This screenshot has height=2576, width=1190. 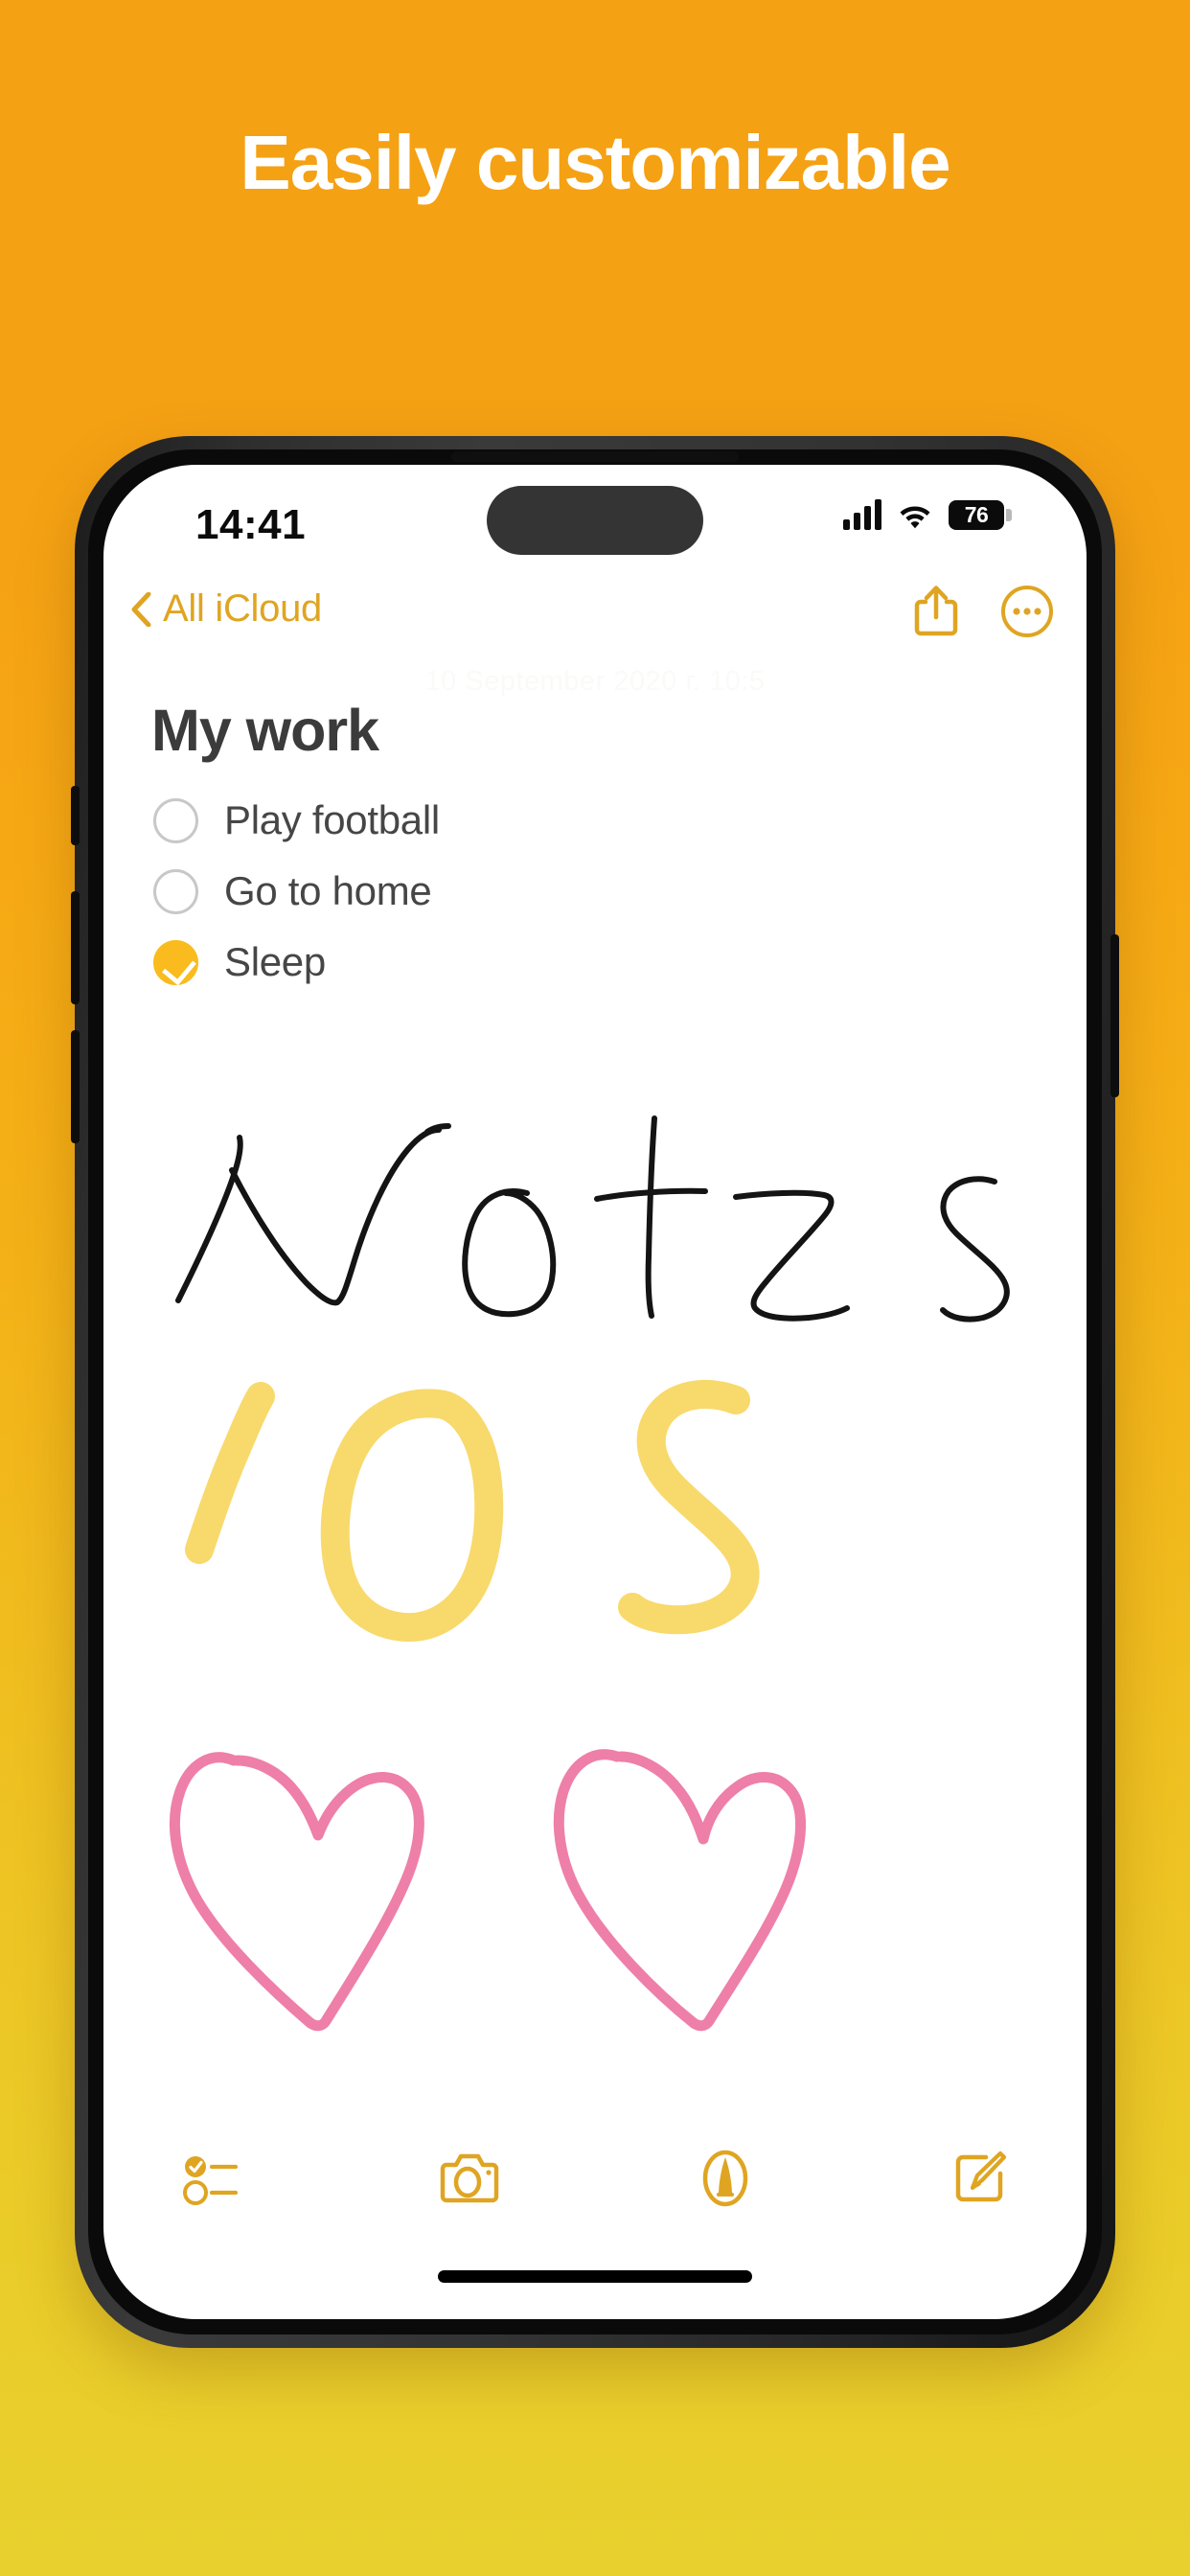 I want to click on handwritten-notes-text, so click(x=592, y=1219).